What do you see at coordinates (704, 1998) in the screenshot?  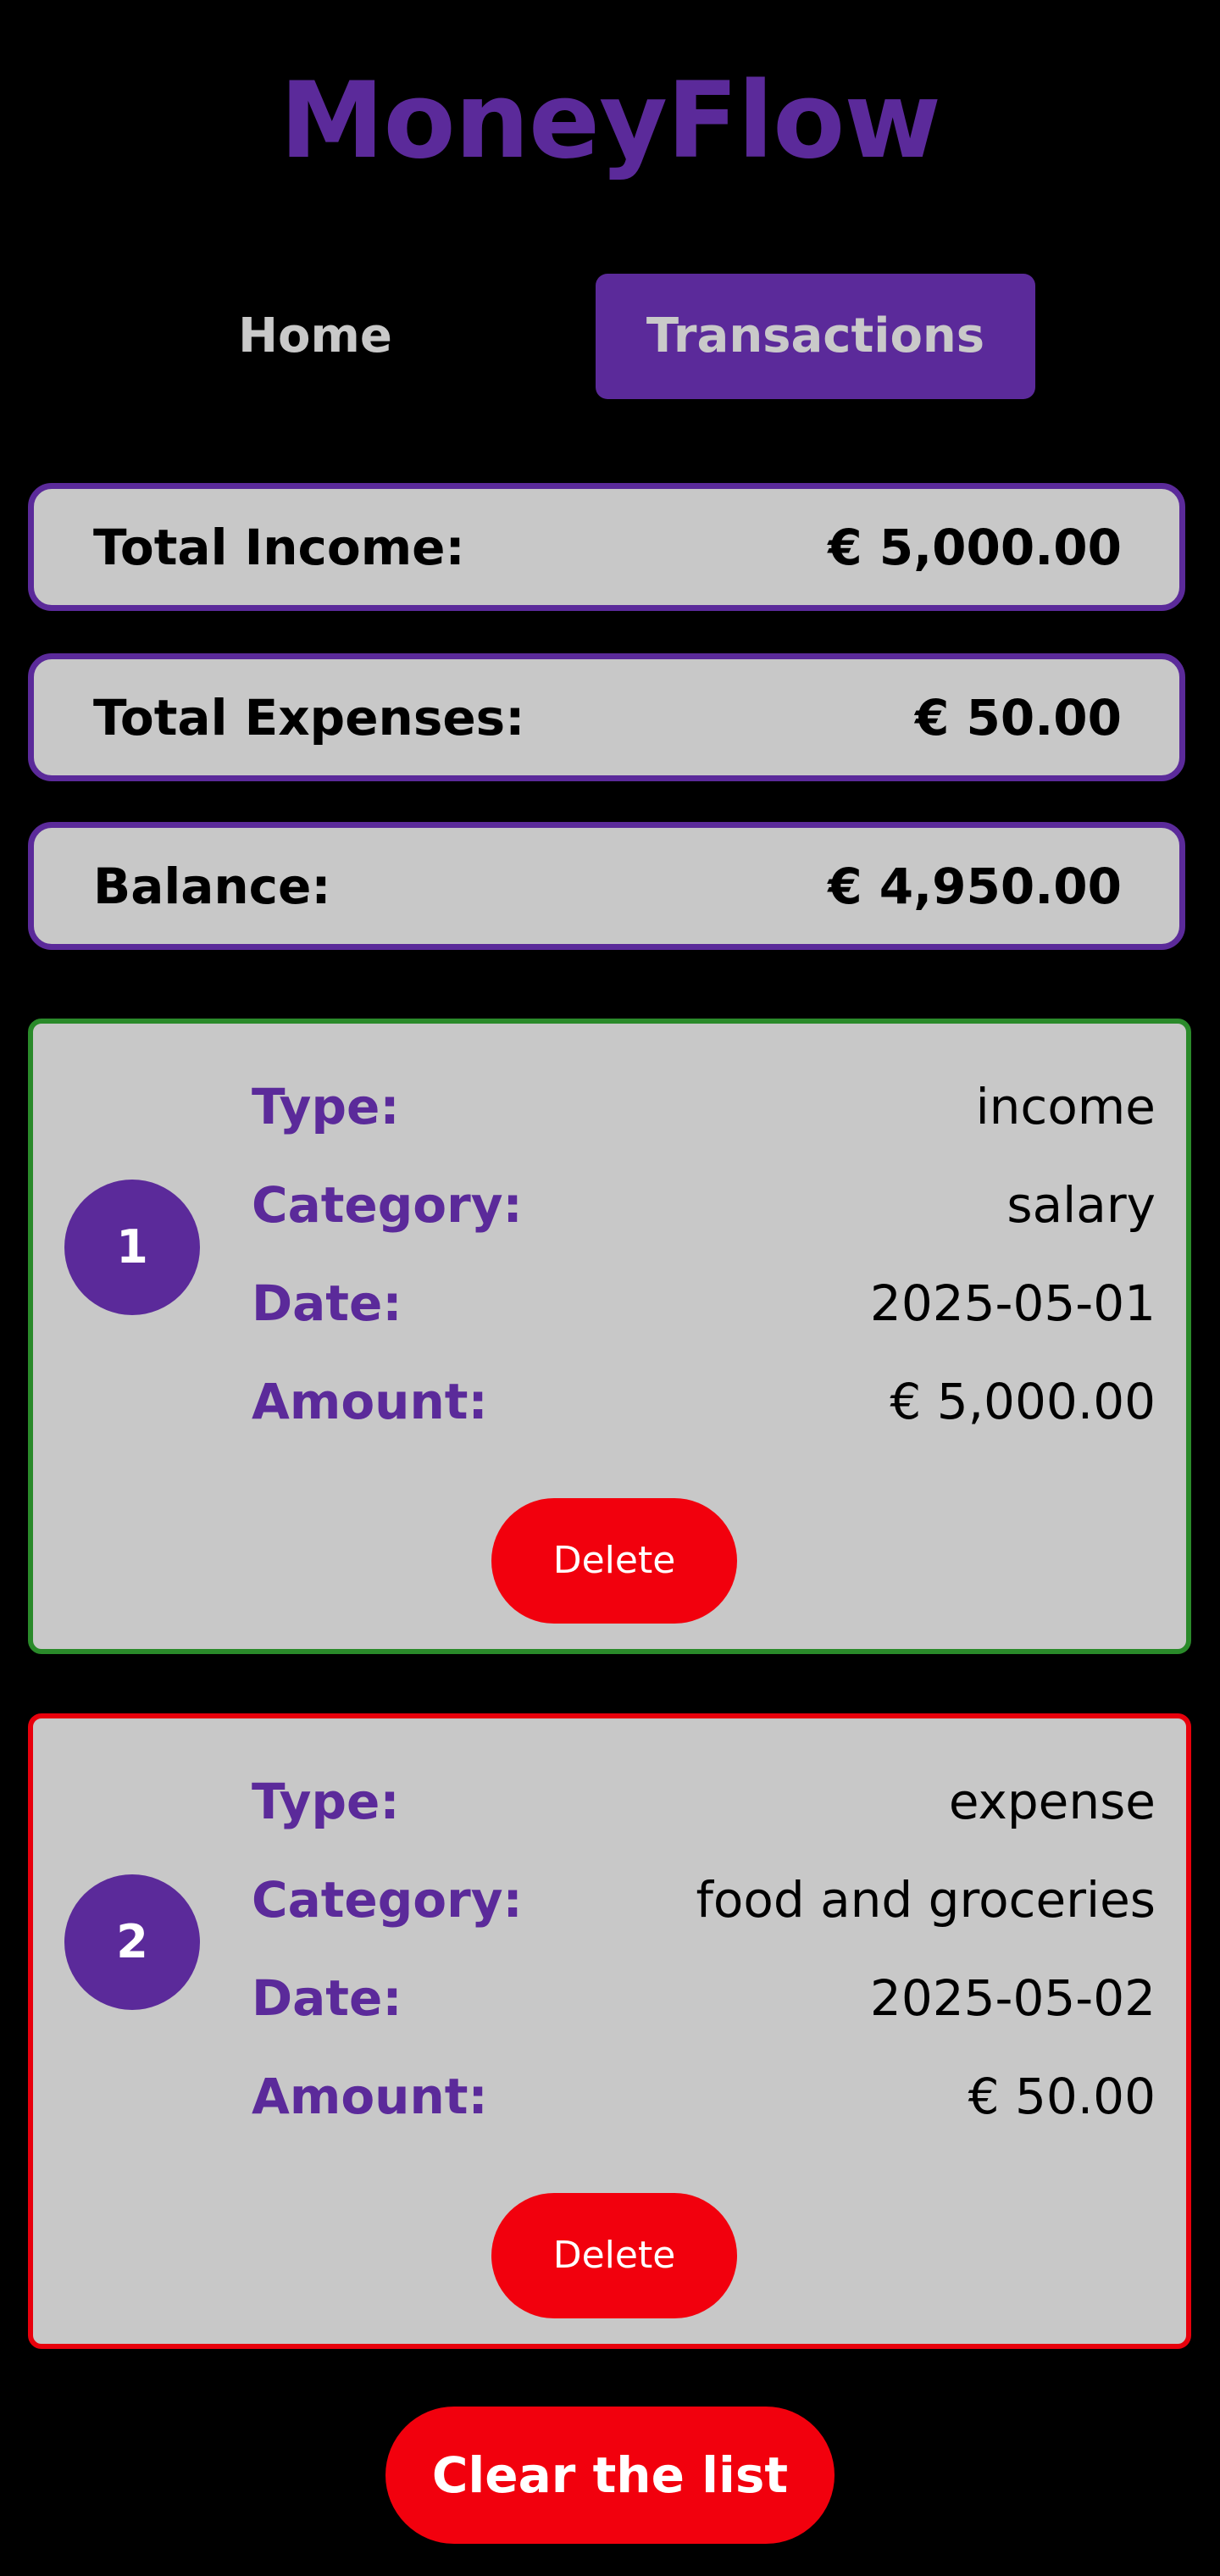 I see `transaction-date-row: Date: 2025-05-02` at bounding box center [704, 1998].